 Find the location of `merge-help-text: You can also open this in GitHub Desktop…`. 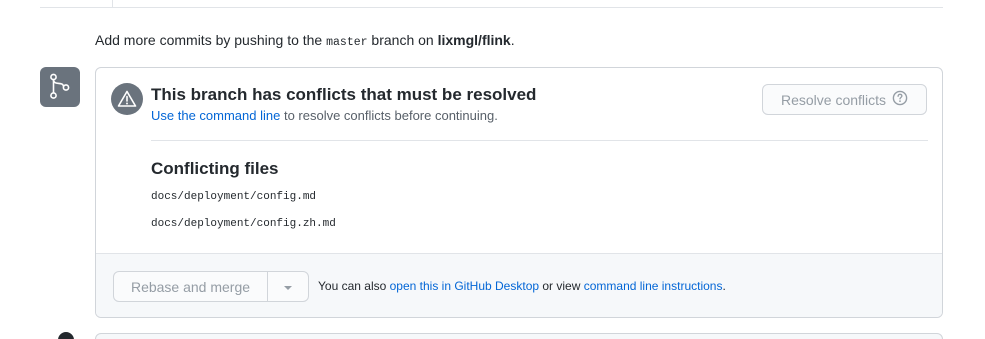

merge-help-text: You can also open this in GitHub Desktop… is located at coordinates (522, 286).